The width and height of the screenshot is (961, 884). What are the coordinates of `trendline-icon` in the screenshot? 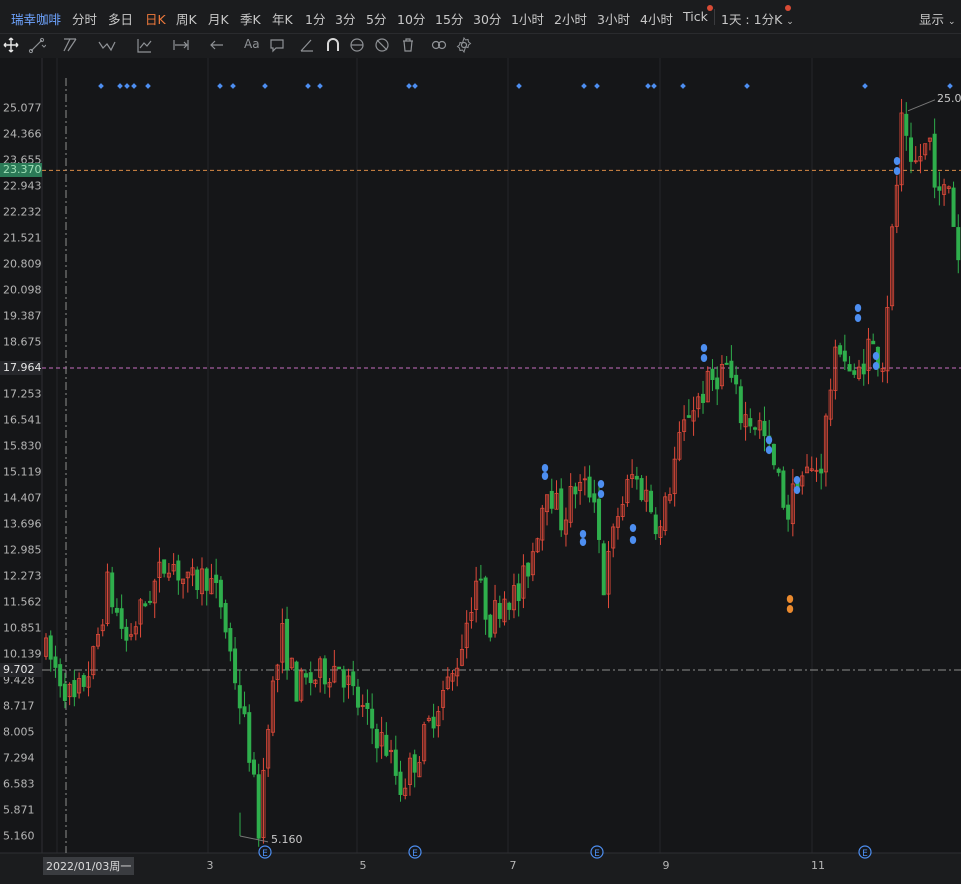 It's located at (37, 45).